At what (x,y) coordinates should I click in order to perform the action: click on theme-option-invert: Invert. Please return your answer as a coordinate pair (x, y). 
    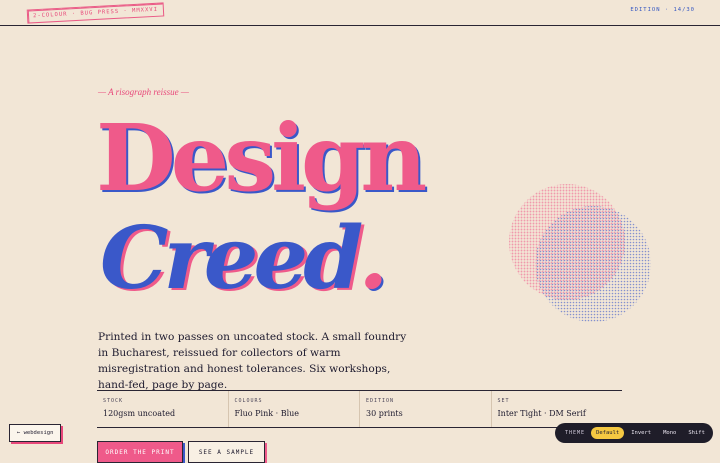
    Looking at the image, I should click on (641, 433).